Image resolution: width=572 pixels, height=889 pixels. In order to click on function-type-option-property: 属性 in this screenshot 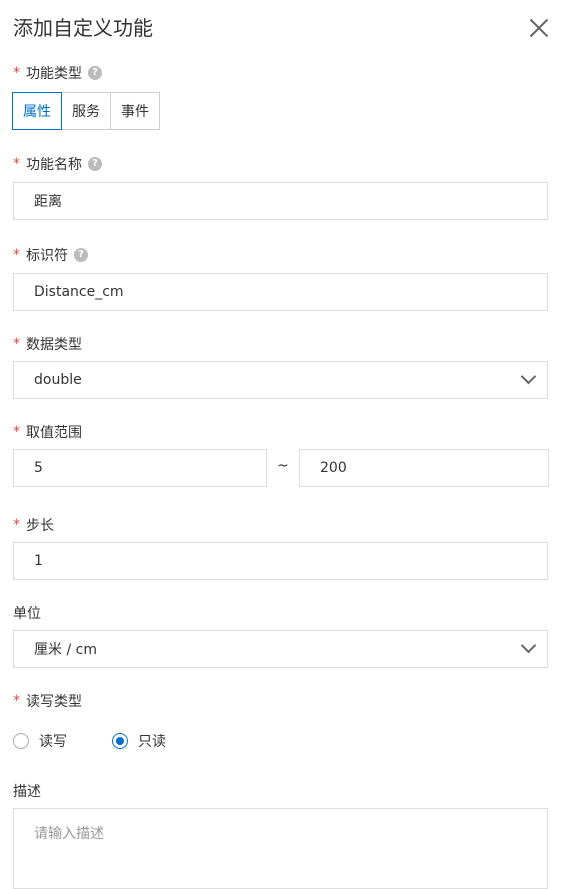, I will do `click(37, 111)`.